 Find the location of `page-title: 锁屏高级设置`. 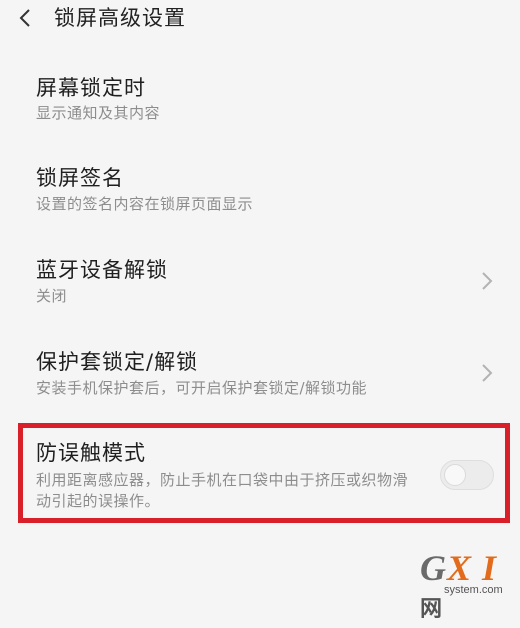

page-title: 锁屏高级设置 is located at coordinates (120, 18).